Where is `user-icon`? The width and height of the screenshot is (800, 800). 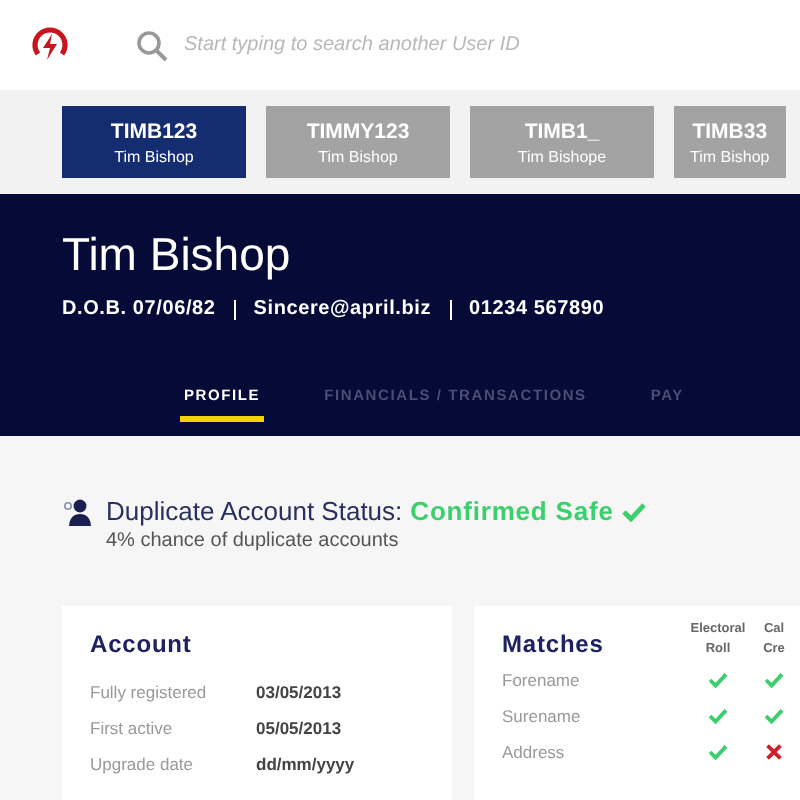
user-icon is located at coordinates (78, 511).